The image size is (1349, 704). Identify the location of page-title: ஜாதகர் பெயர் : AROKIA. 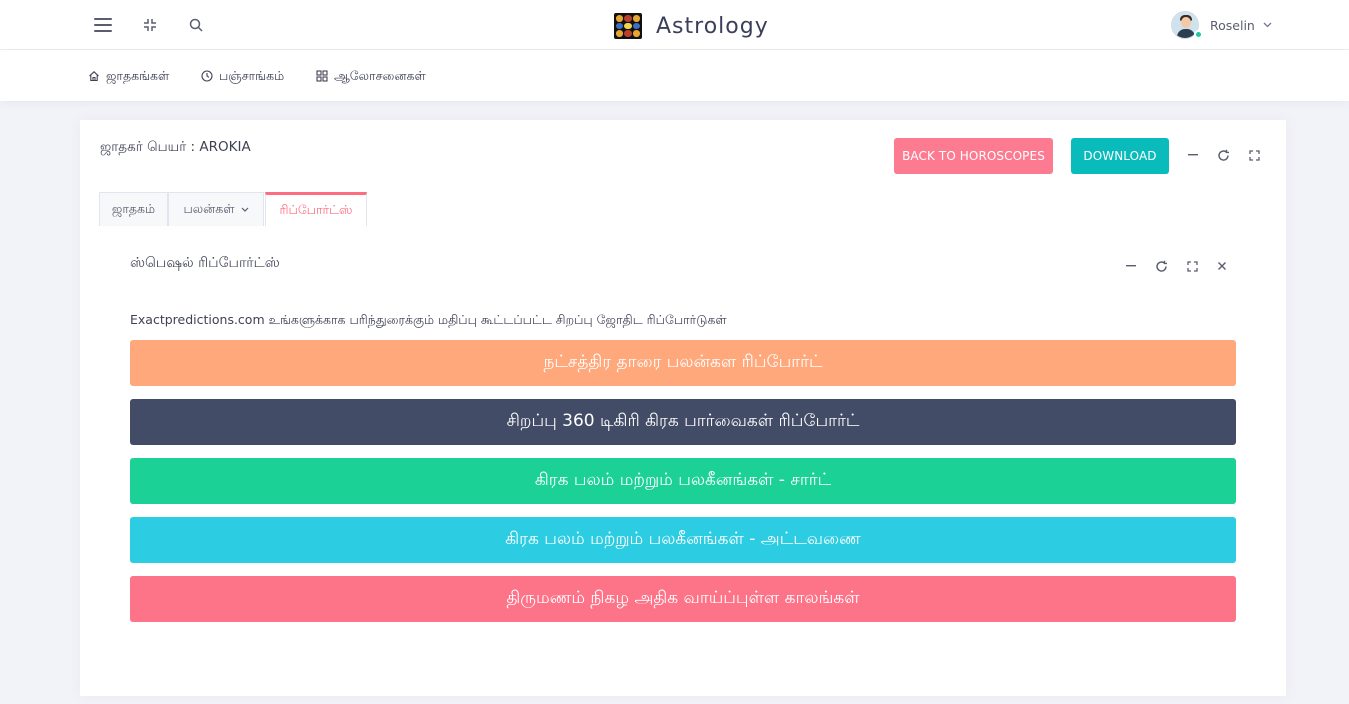
(175, 147).